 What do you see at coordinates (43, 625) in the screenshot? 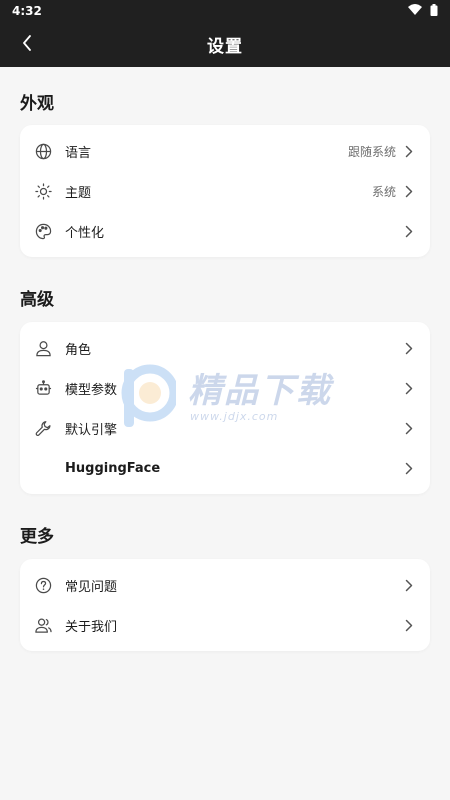
I see `people-icon` at bounding box center [43, 625].